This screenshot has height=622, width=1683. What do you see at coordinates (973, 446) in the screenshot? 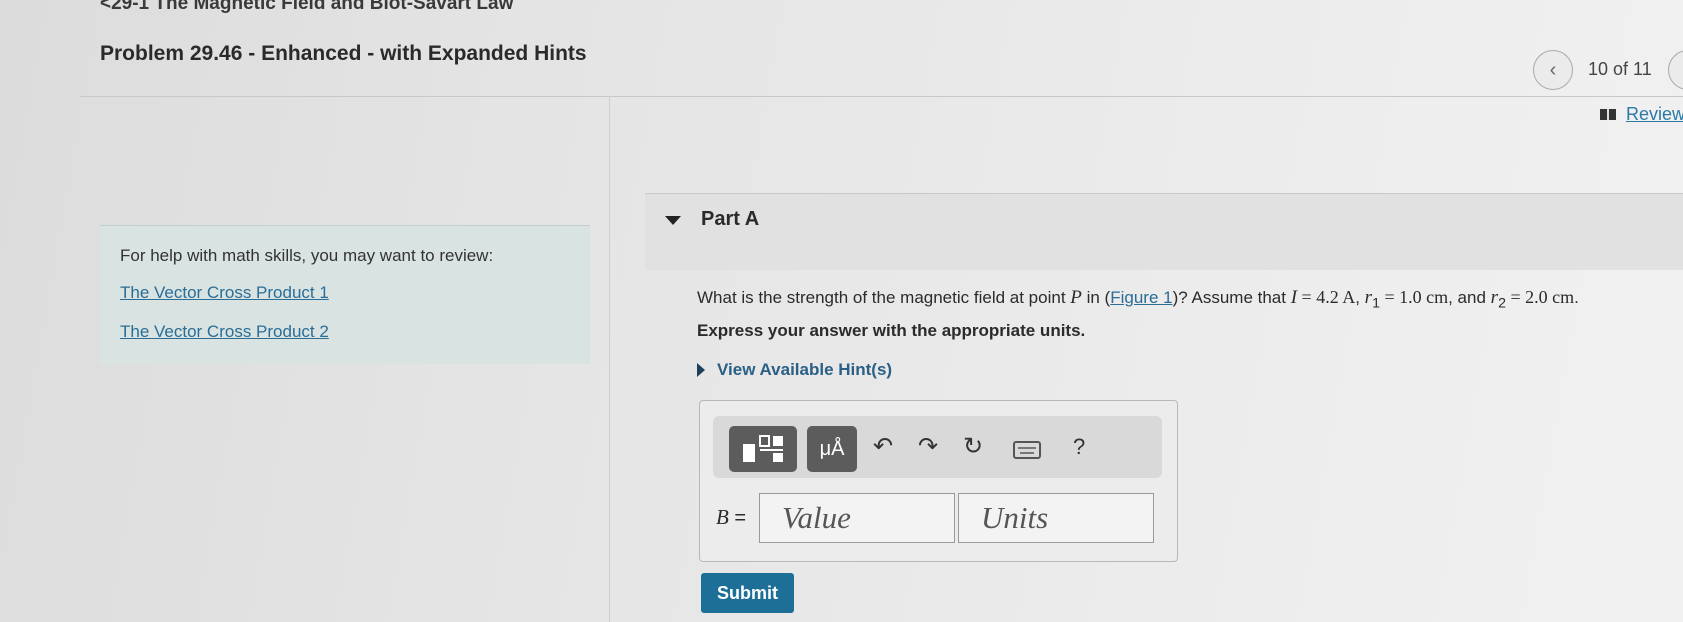
I see `reset-icon: ↻` at bounding box center [973, 446].